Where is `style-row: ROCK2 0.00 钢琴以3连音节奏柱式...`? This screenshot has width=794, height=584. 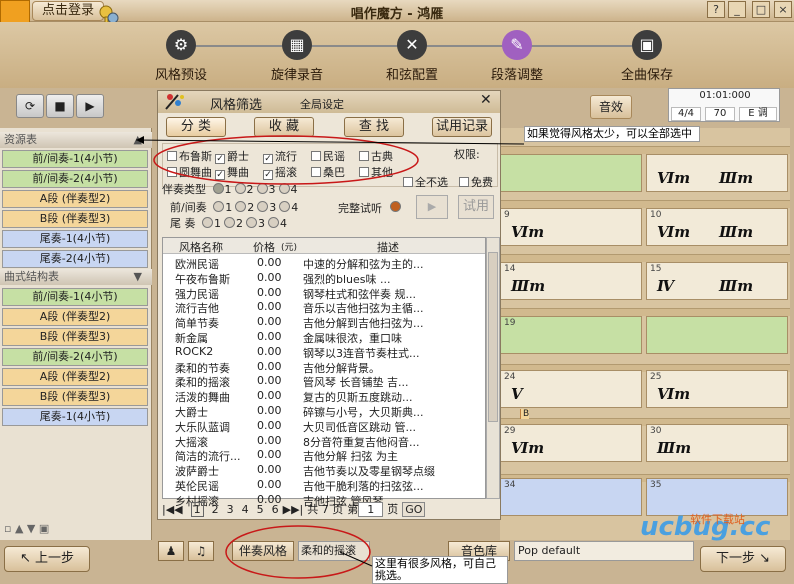 style-row: ROCK2 0.00 钢琴以3连音节奏柱式... is located at coordinates (324, 353).